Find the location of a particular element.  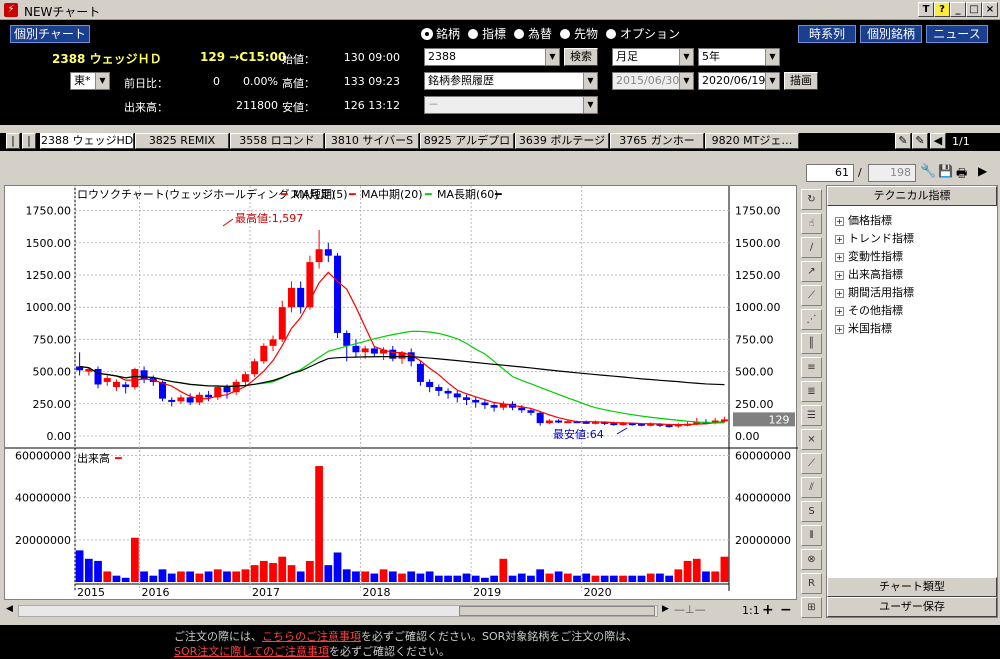

fan-icon: ⋰ is located at coordinates (811, 319).